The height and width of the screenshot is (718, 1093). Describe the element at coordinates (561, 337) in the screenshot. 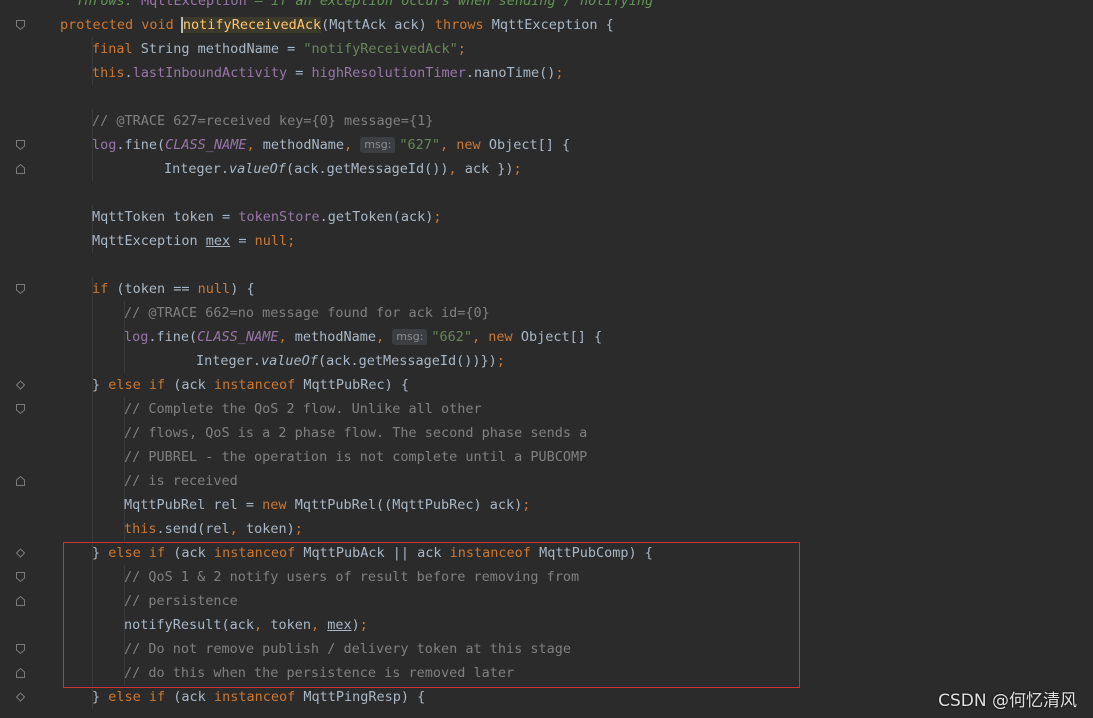

I see `code-token: Object[] {` at that location.